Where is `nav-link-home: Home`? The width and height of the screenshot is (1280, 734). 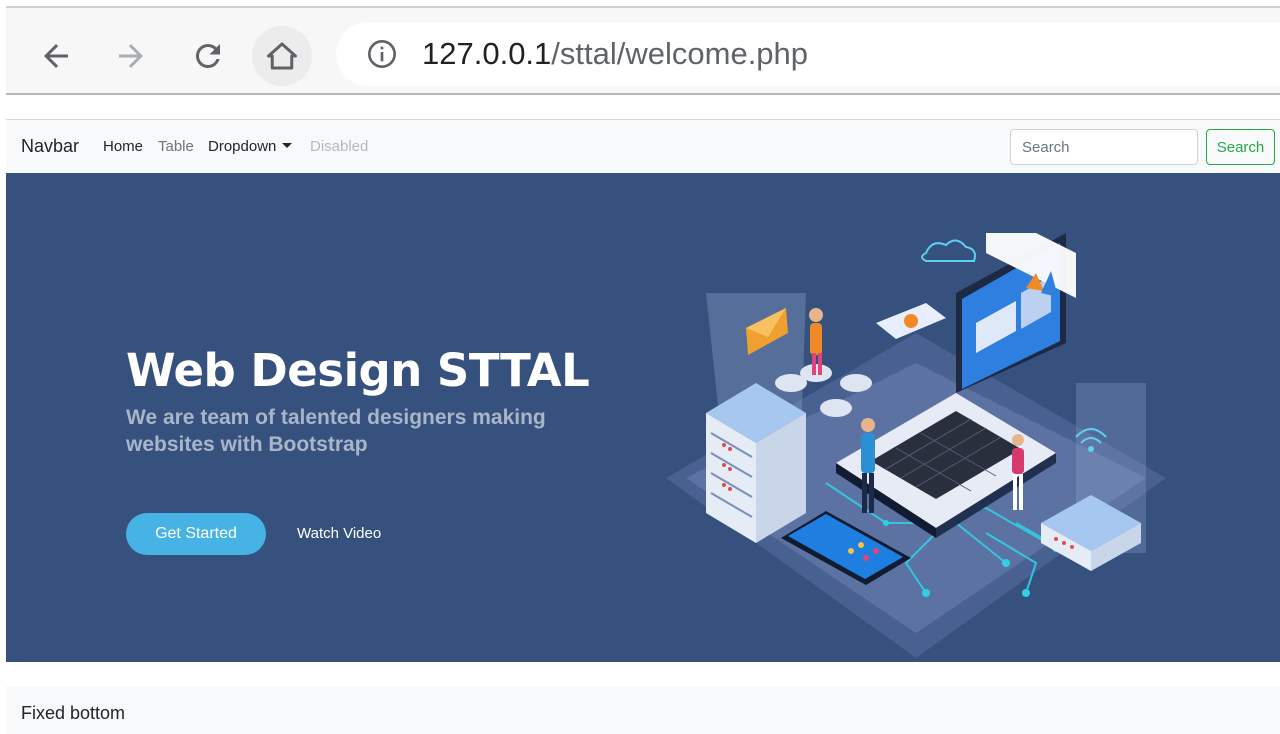 nav-link-home: Home is located at coordinates (123, 146).